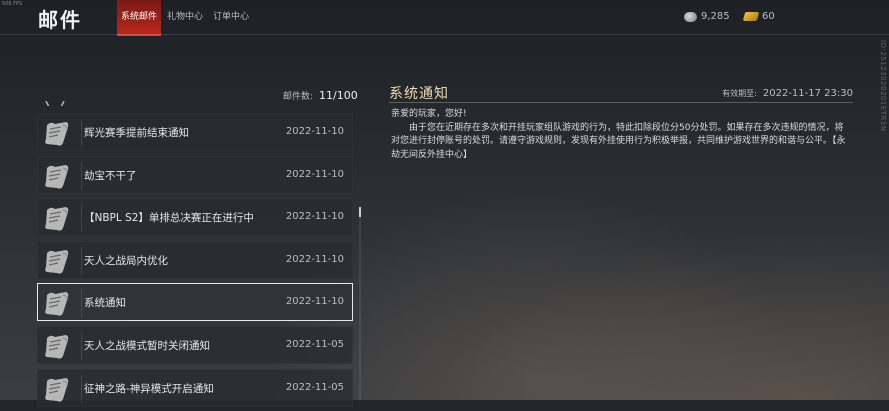 The width and height of the screenshot is (889, 411). What do you see at coordinates (195, 174) in the screenshot?
I see `mail-row: 劫宝不干了 2022-11-10` at bounding box center [195, 174].